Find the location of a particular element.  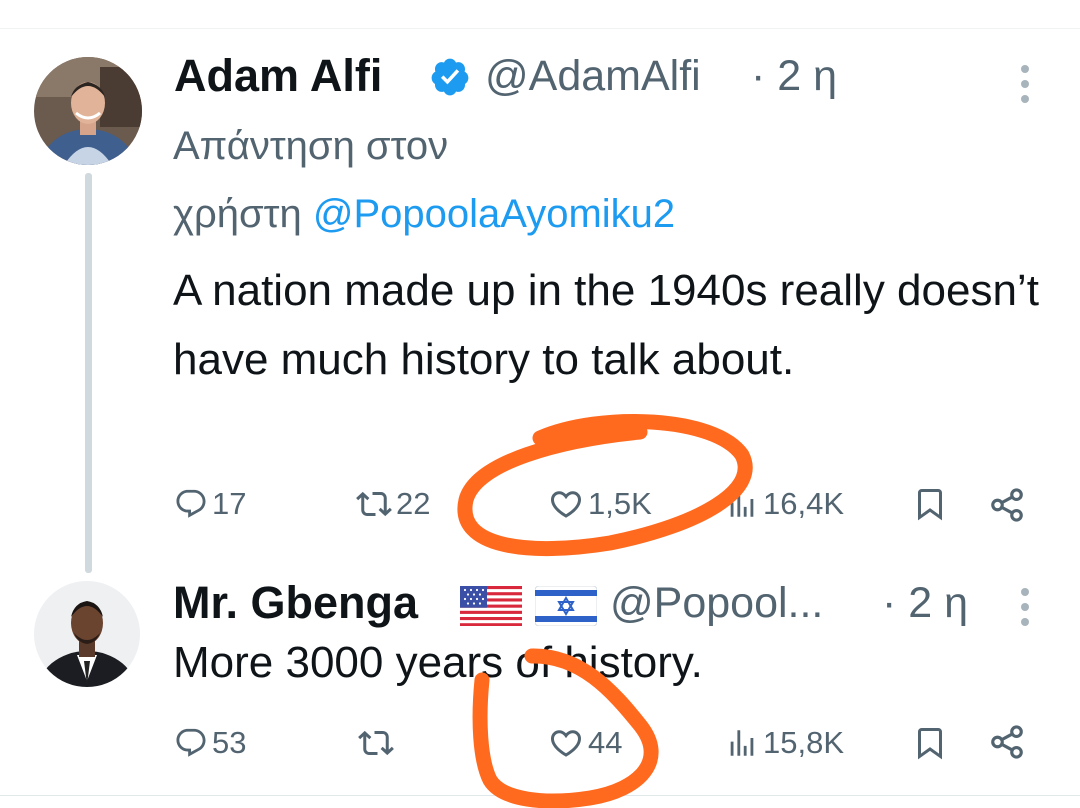

reply-count: 17 is located at coordinates (229, 503).